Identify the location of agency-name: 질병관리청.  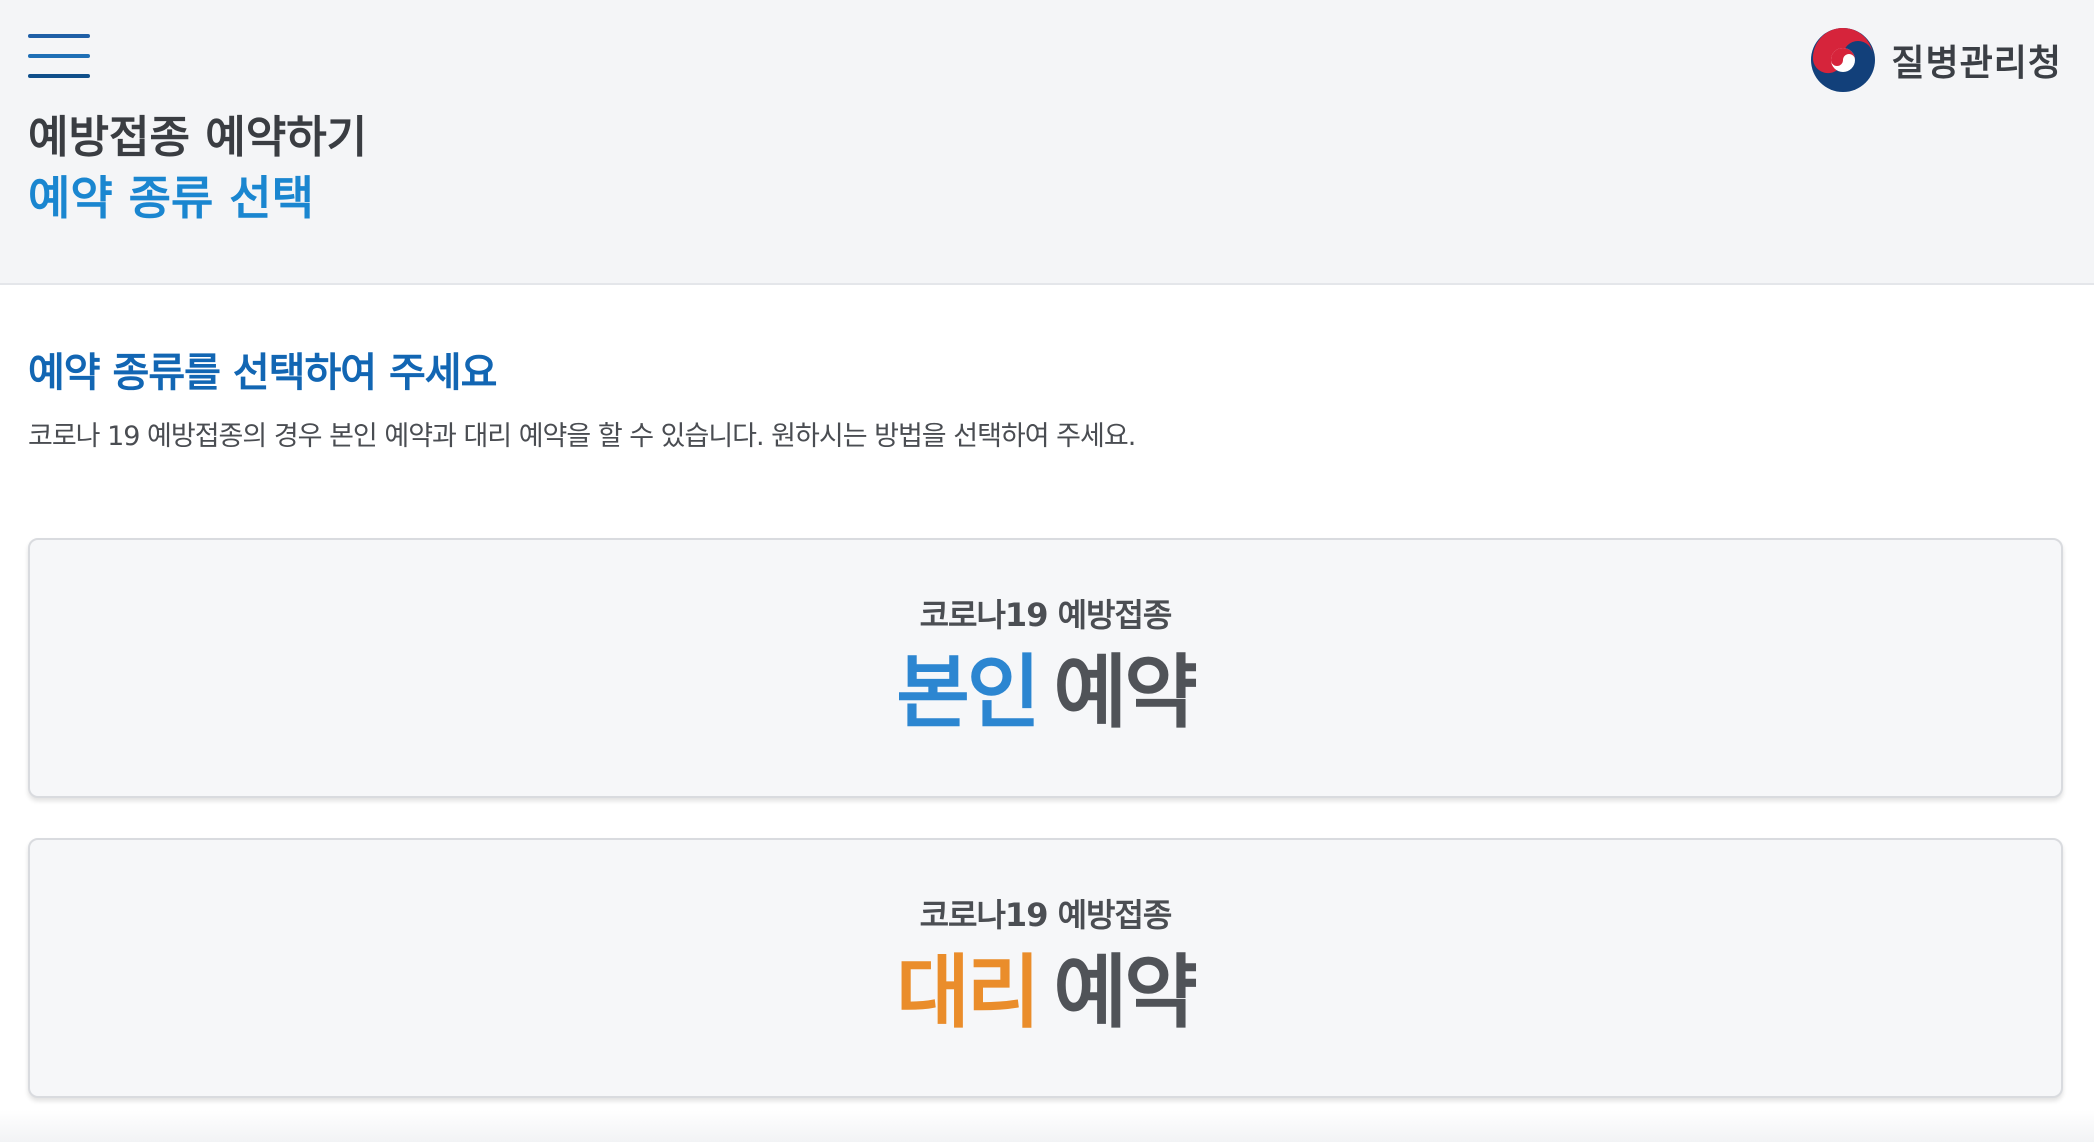
(1976, 63).